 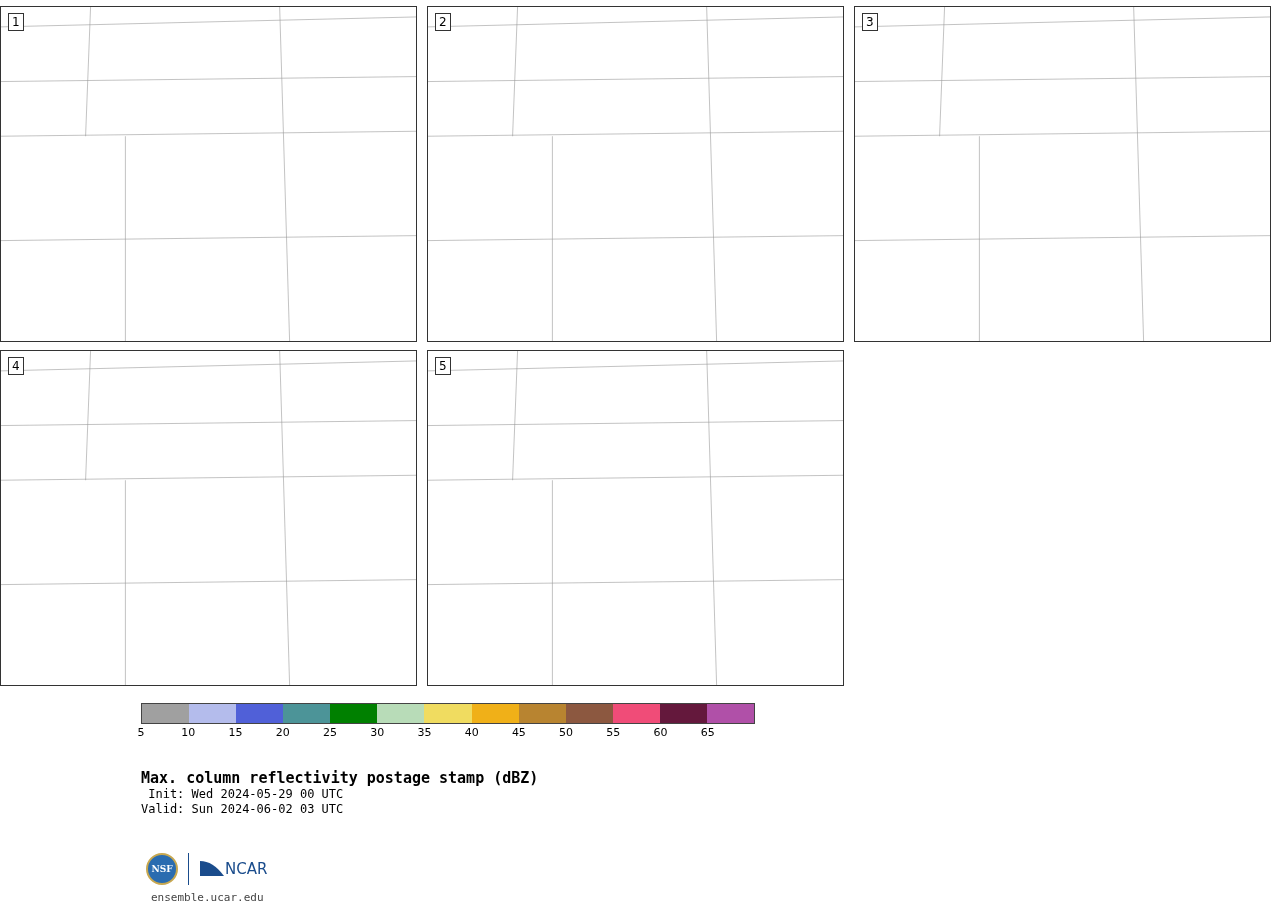 I want to click on tick-label: 60, so click(x=660, y=732).